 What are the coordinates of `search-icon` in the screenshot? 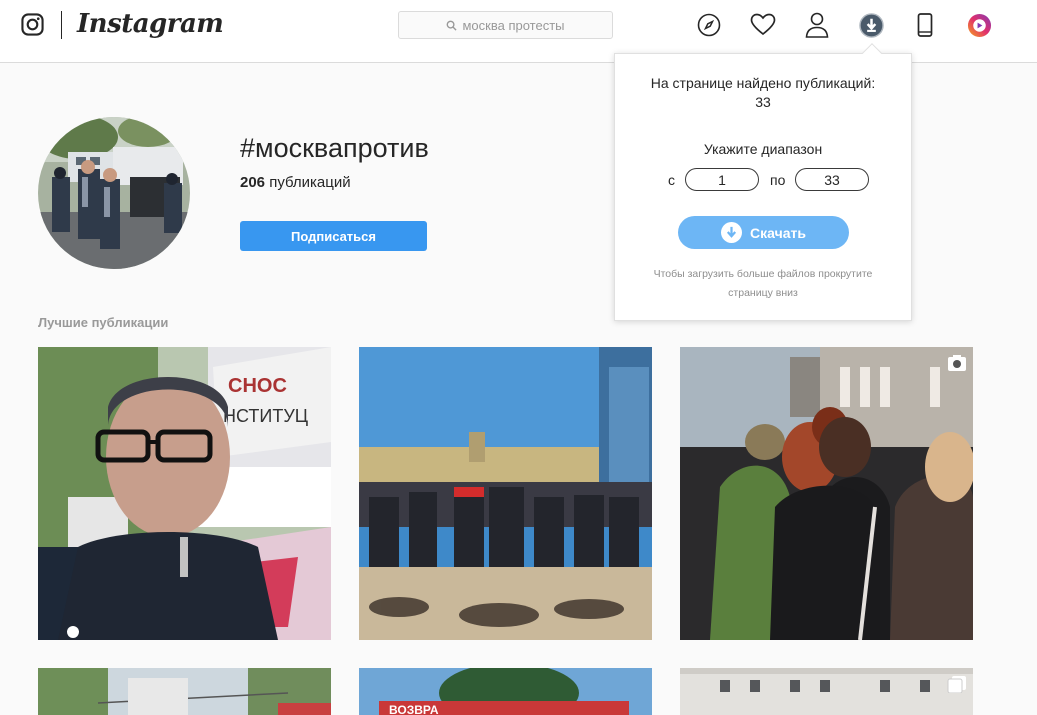 It's located at (452, 25).